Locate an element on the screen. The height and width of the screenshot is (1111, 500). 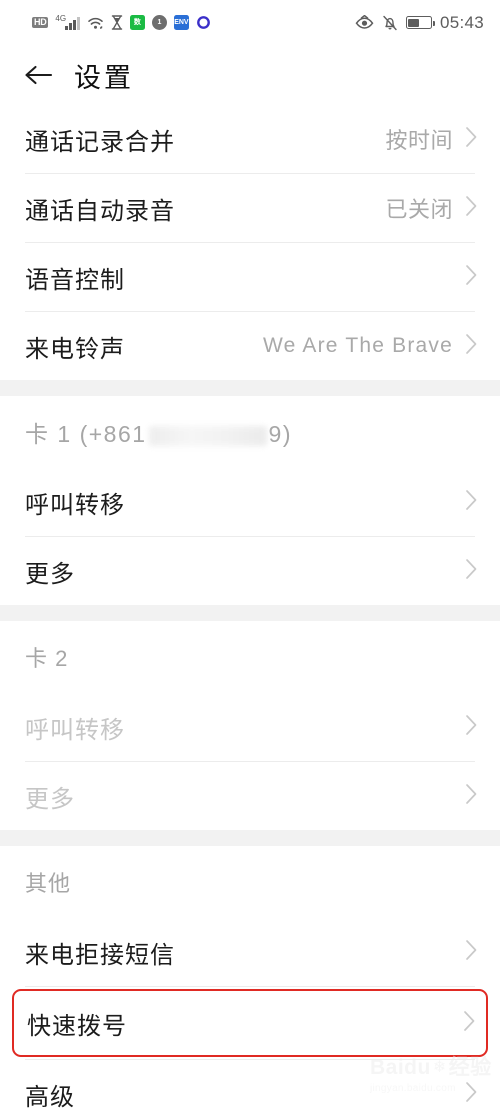
section-header-sim2: 卡 2 is located at coordinates (250, 657).